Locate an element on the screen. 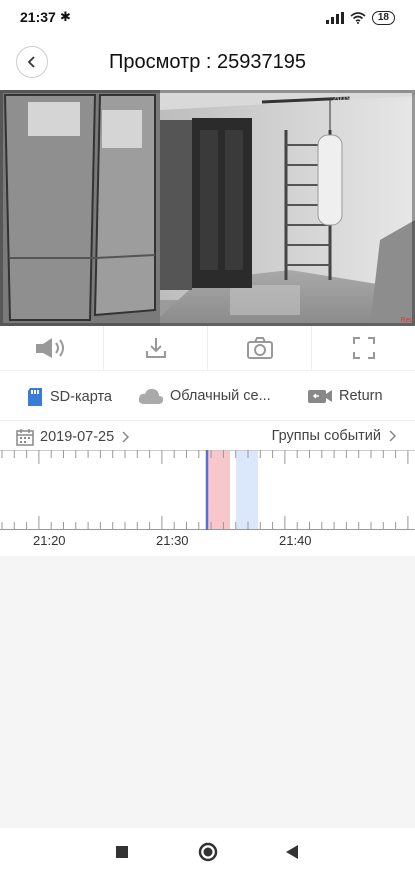 The width and height of the screenshot is (415, 876). page-title: Просмотр : 25937195 is located at coordinates (207, 62).